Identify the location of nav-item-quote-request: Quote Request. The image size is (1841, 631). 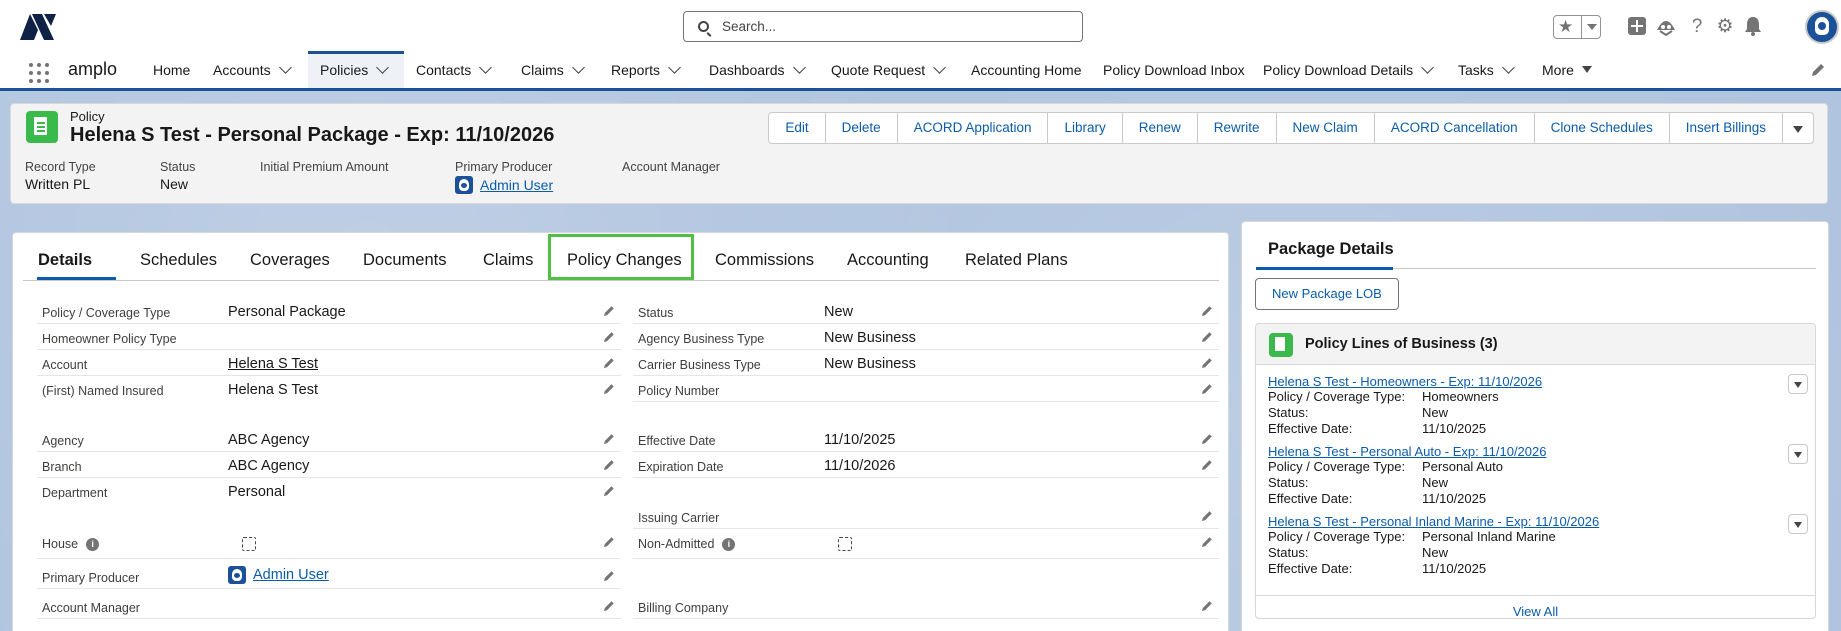
(889, 69).